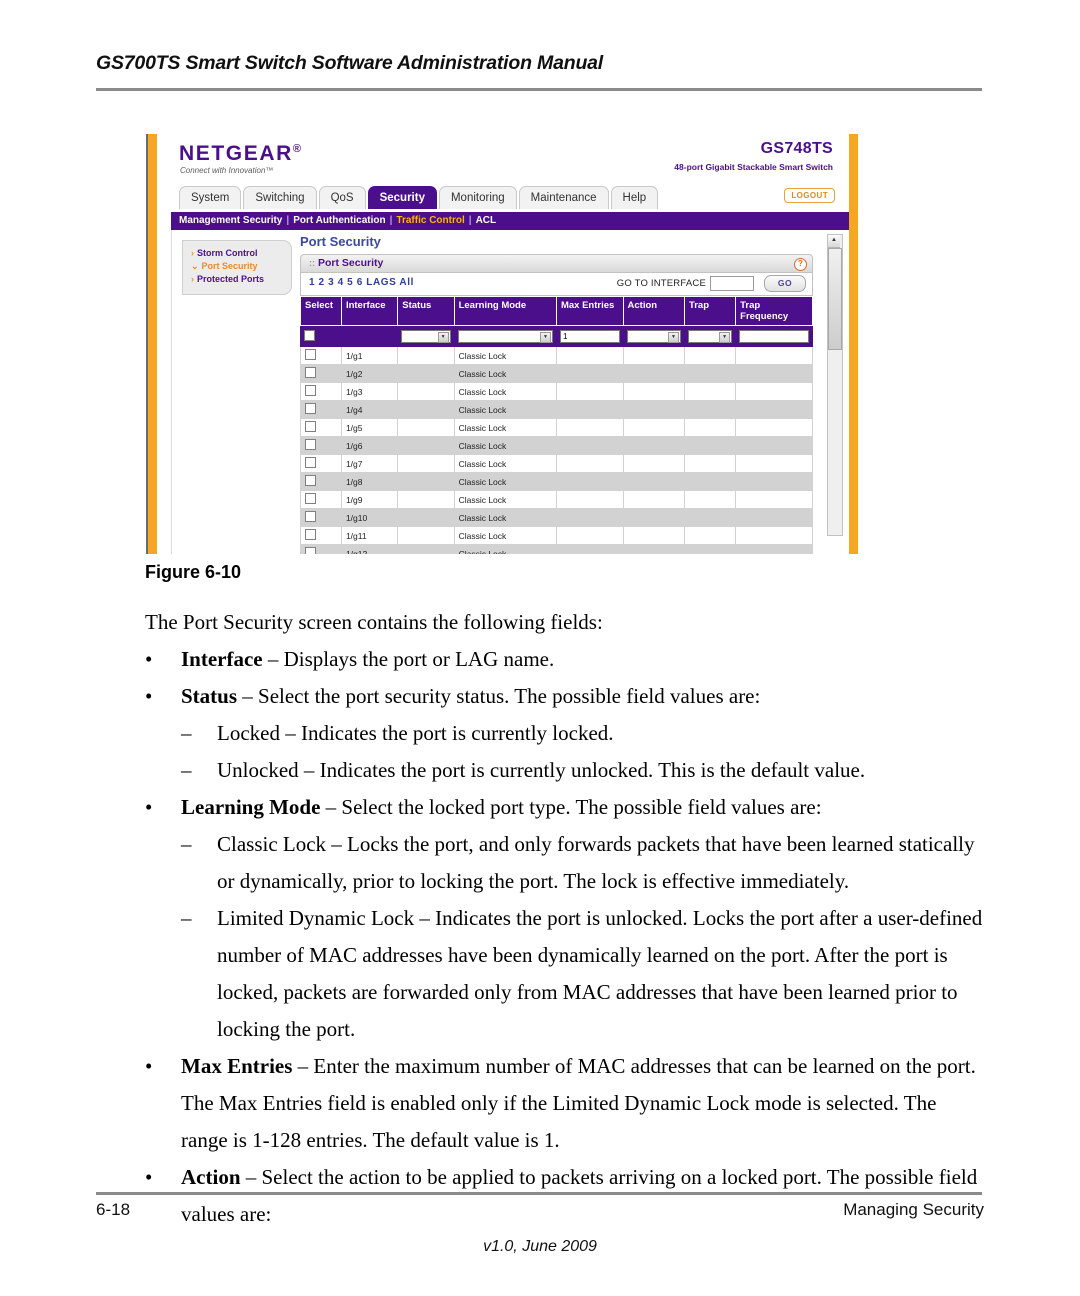 This screenshot has width=1080, height=1296. Describe the element at coordinates (342, 197) in the screenshot. I see `tab-qos: QoS` at that location.